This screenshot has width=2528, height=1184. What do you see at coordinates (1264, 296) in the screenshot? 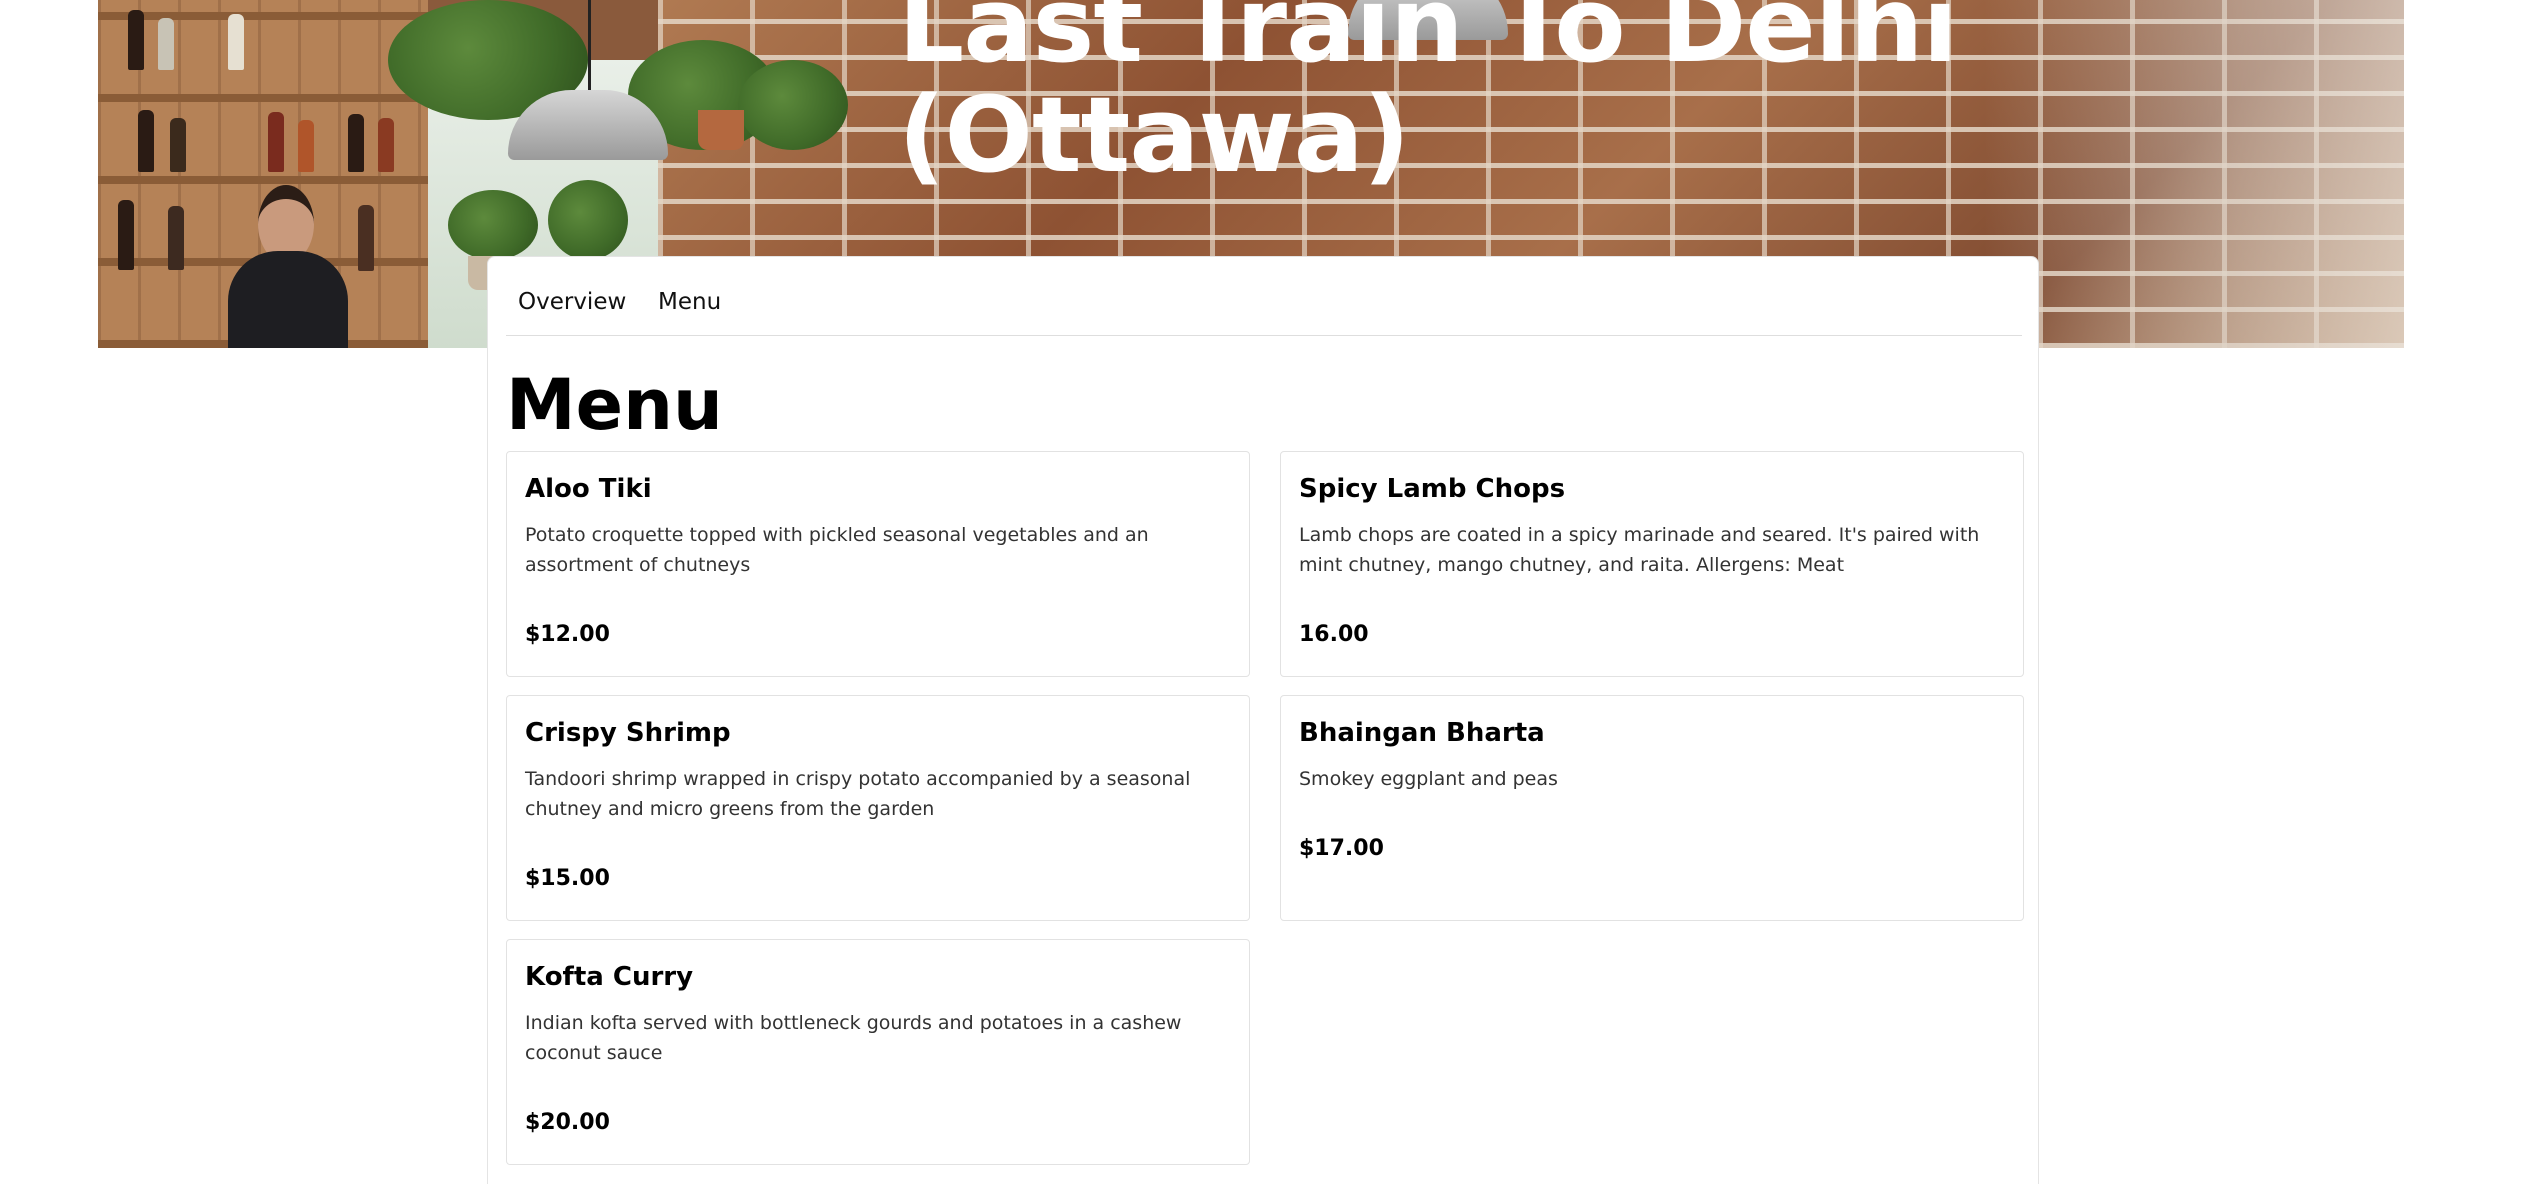
I see `tab-bar: Overview Menu` at bounding box center [1264, 296].